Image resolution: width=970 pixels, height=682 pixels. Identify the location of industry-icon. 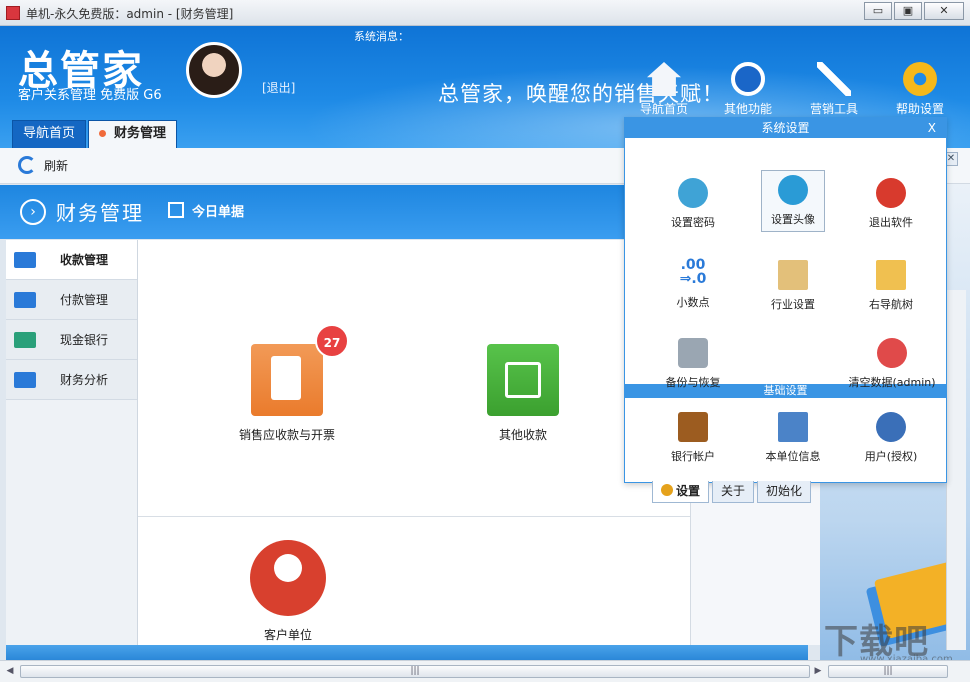
(793, 275).